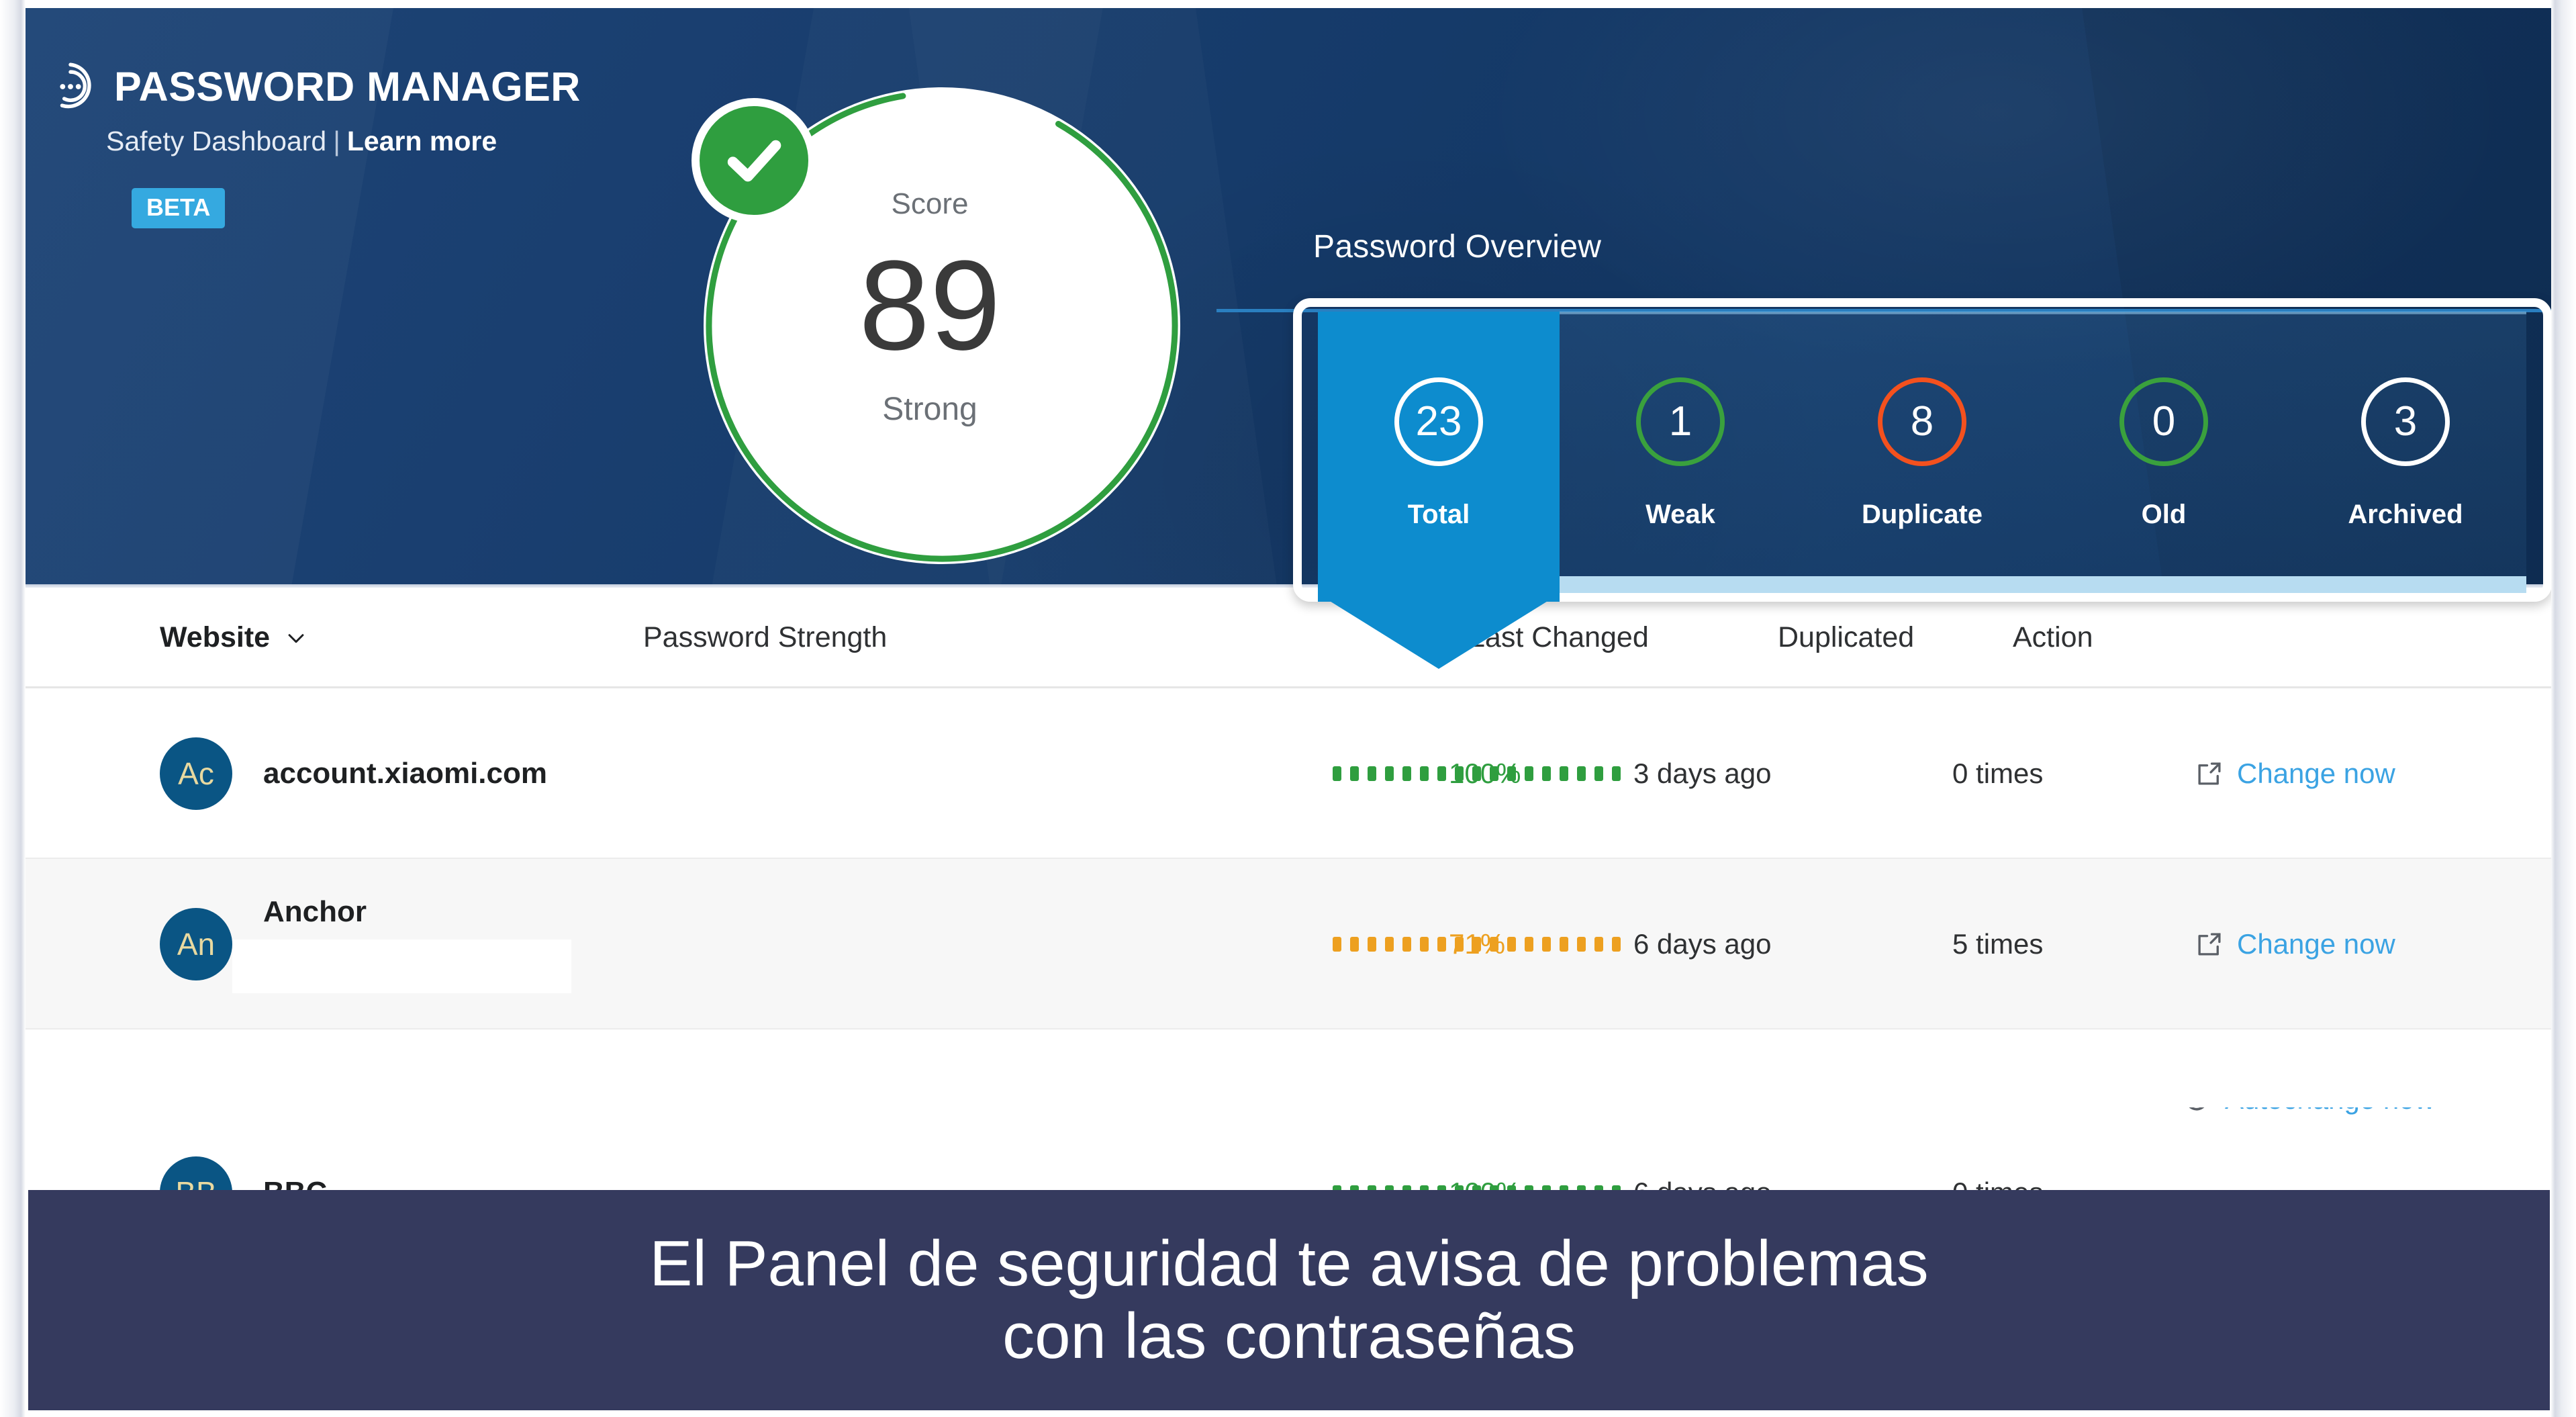 The height and width of the screenshot is (1417, 2576). What do you see at coordinates (1438, 514) in the screenshot?
I see `tab-total-label: Total` at bounding box center [1438, 514].